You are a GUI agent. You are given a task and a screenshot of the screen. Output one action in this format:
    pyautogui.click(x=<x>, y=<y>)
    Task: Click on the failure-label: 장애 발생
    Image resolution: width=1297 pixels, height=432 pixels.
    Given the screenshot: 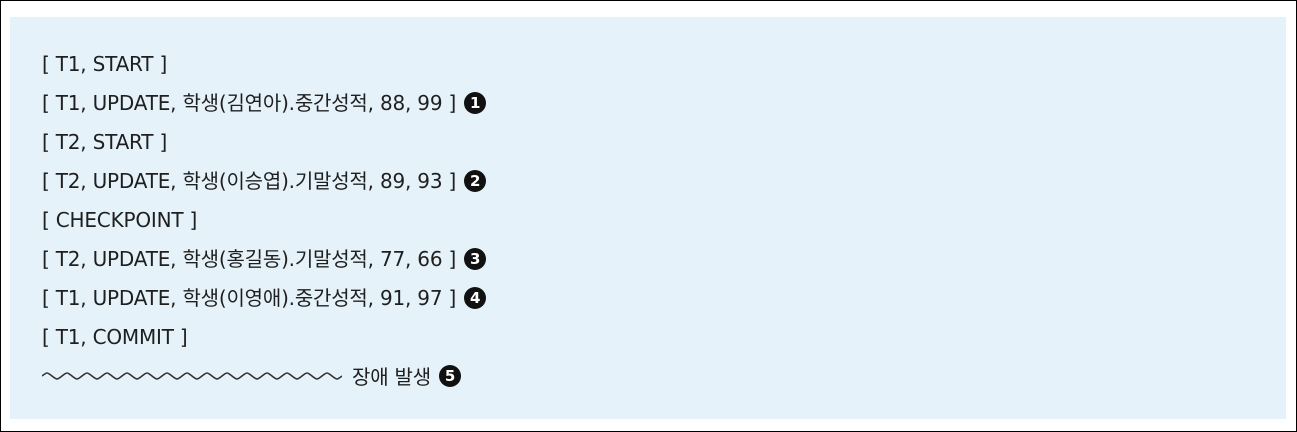 What is the action you would take?
    pyautogui.click(x=391, y=377)
    